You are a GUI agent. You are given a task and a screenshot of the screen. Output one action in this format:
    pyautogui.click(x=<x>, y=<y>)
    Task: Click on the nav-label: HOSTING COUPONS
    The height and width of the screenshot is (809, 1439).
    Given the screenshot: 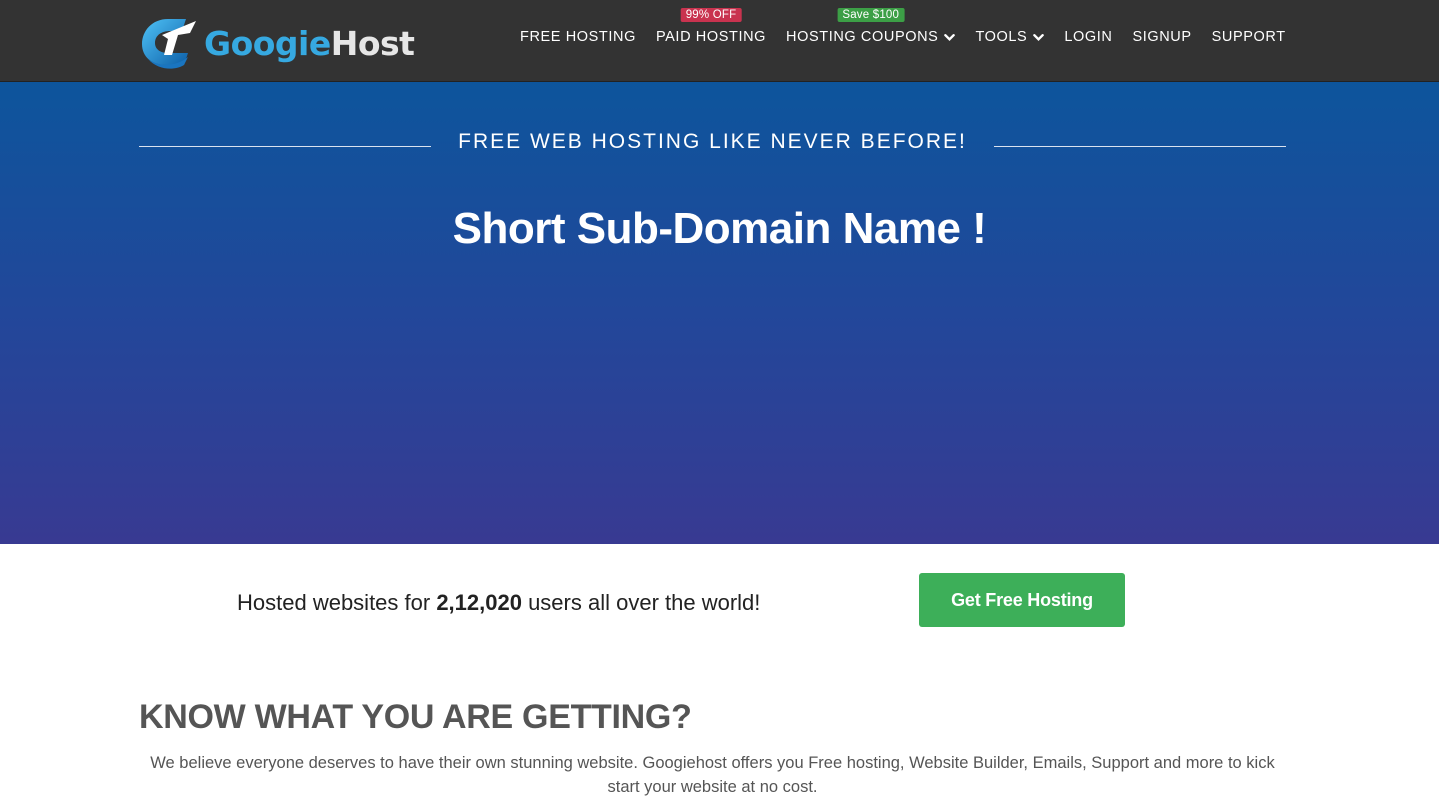 What is the action you would take?
    pyautogui.click(x=862, y=37)
    